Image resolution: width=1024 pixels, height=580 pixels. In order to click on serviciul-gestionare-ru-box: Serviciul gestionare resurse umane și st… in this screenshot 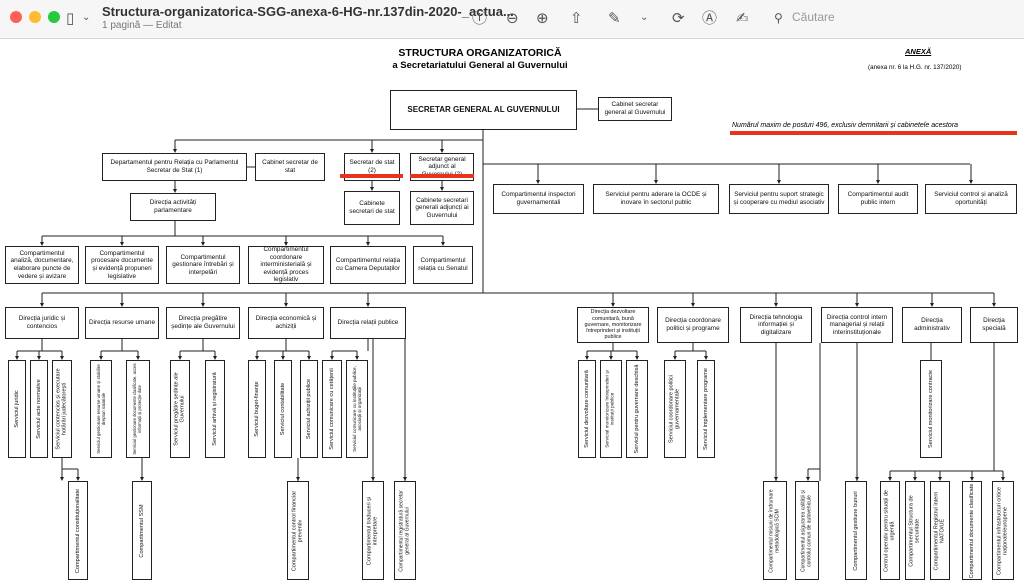, I will do `click(101, 409)`.